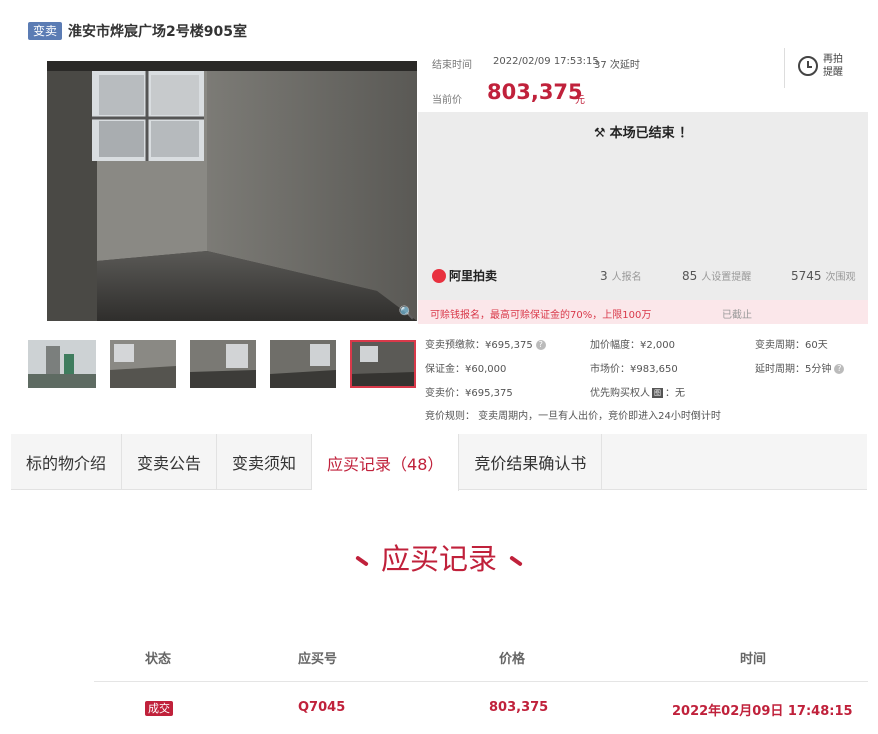 Image resolution: width=878 pixels, height=734 pixels. I want to click on detail-tabs: 标的物介绍 变卖公告 变卖须知 应买记录（48） 竞价结果确认书, so click(439, 462).